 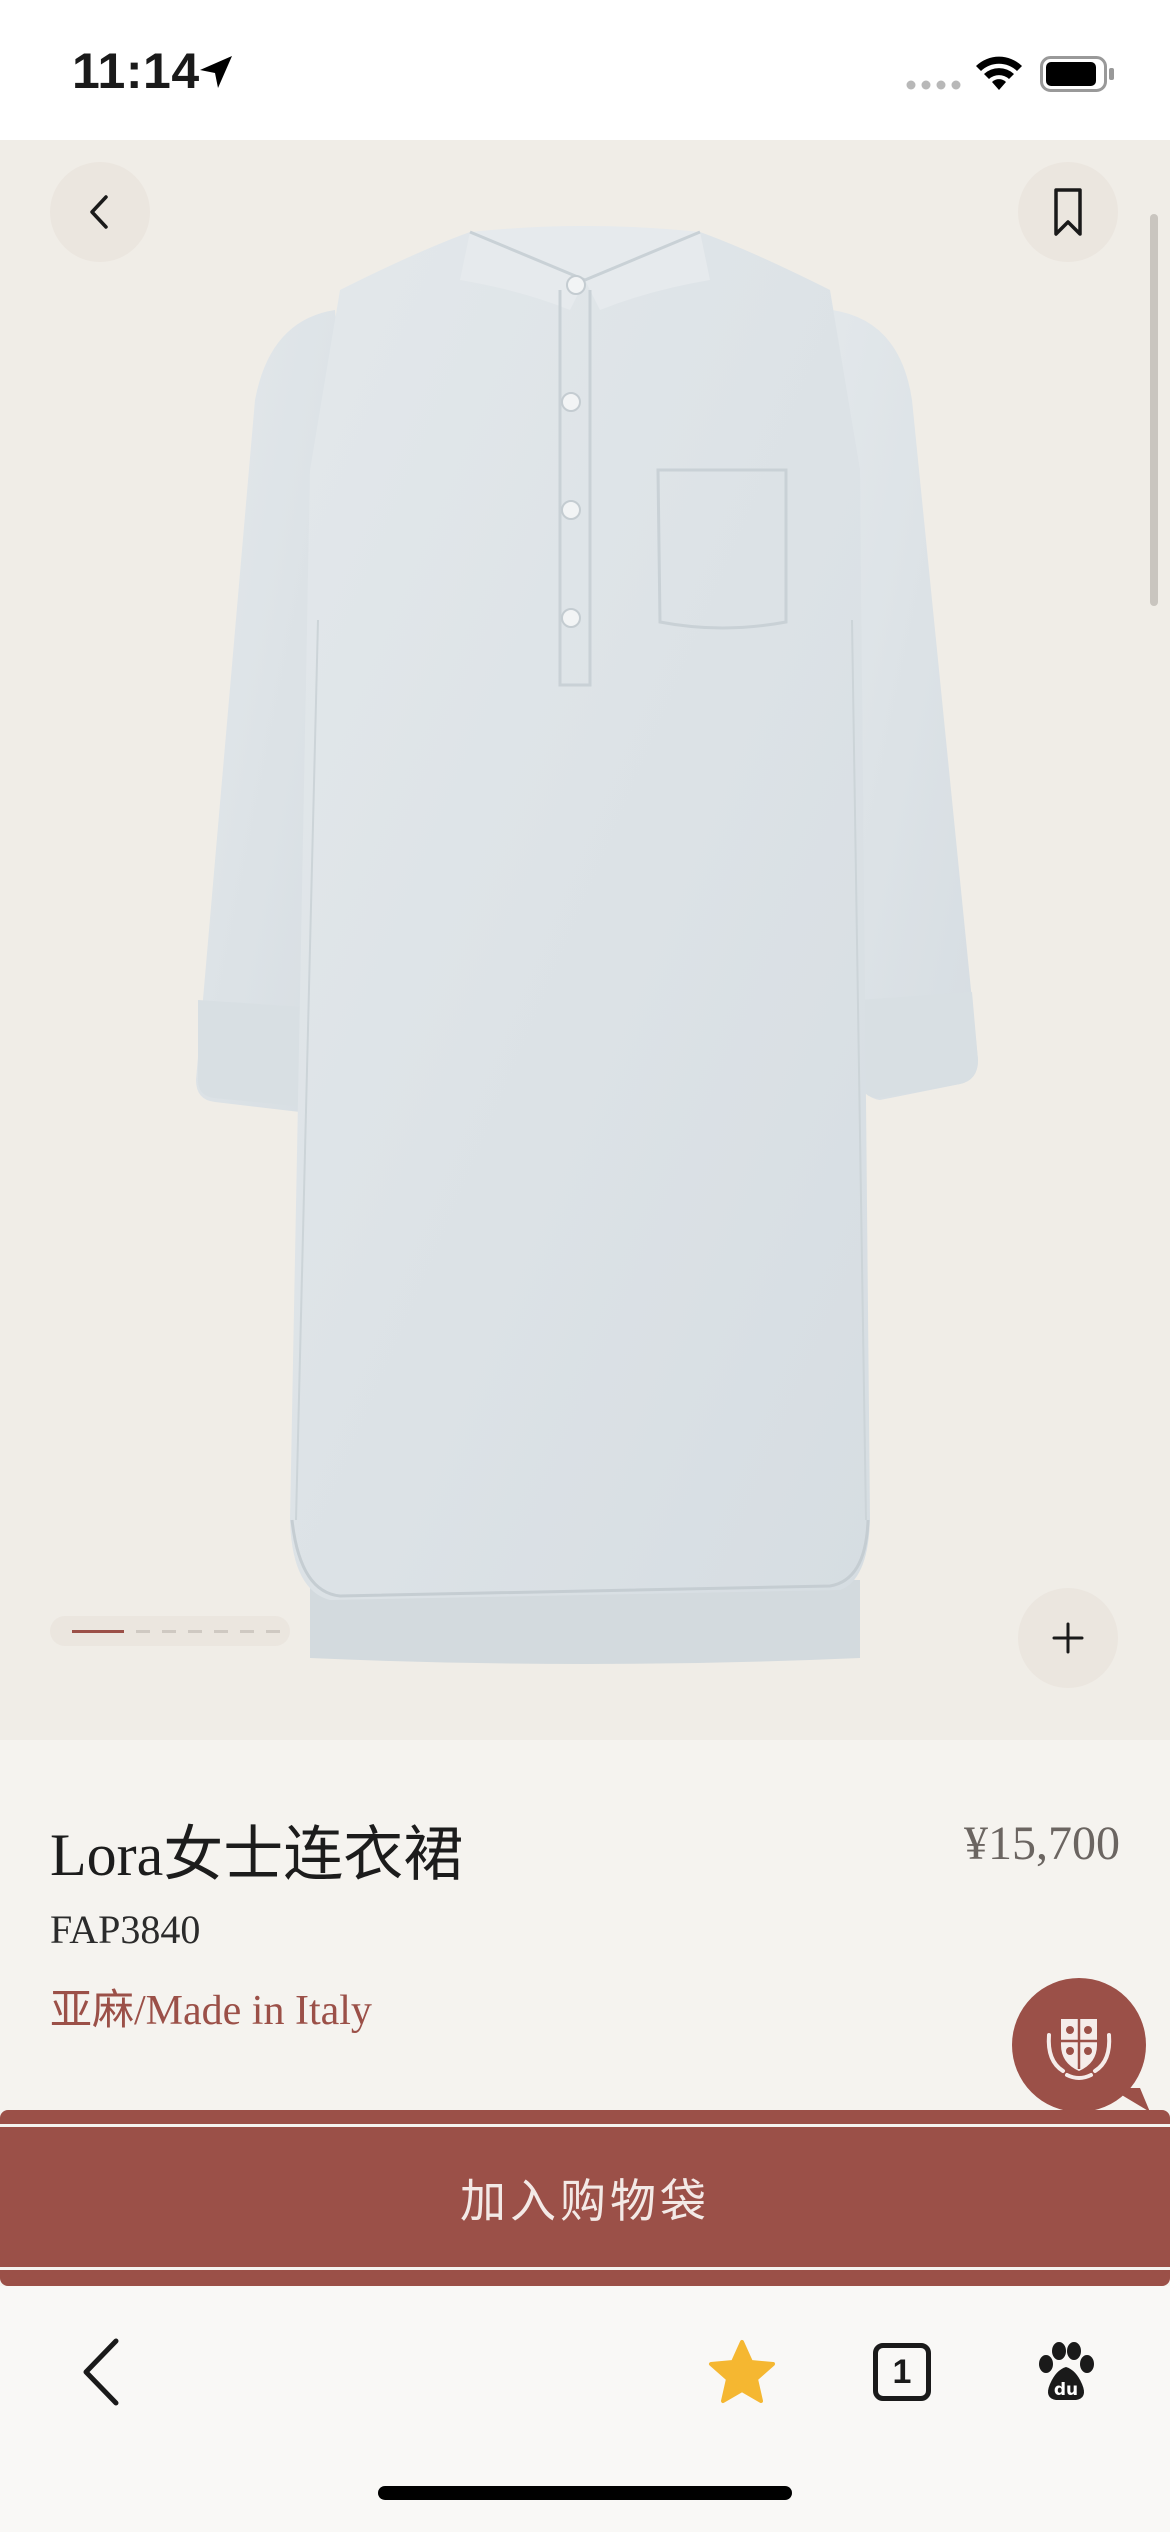 What do you see at coordinates (1130, 2100) in the screenshot?
I see `chat-badge-tail` at bounding box center [1130, 2100].